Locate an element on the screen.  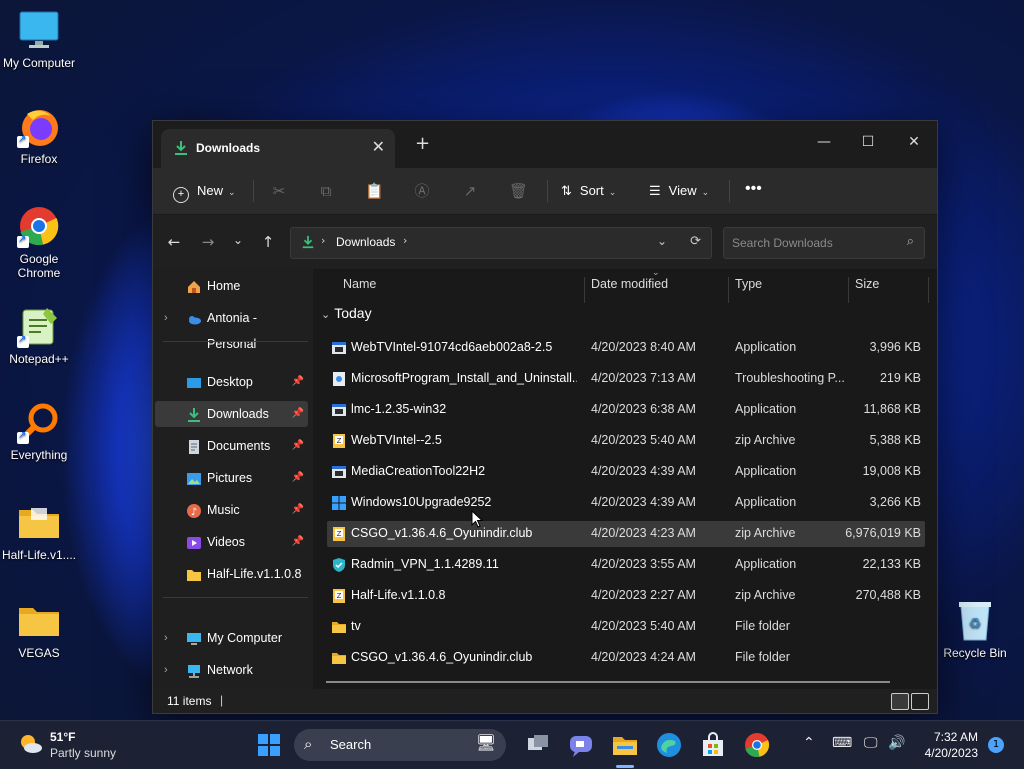
sidebar-item-downloads: Downloads 📌 is located at coordinates (231, 414).